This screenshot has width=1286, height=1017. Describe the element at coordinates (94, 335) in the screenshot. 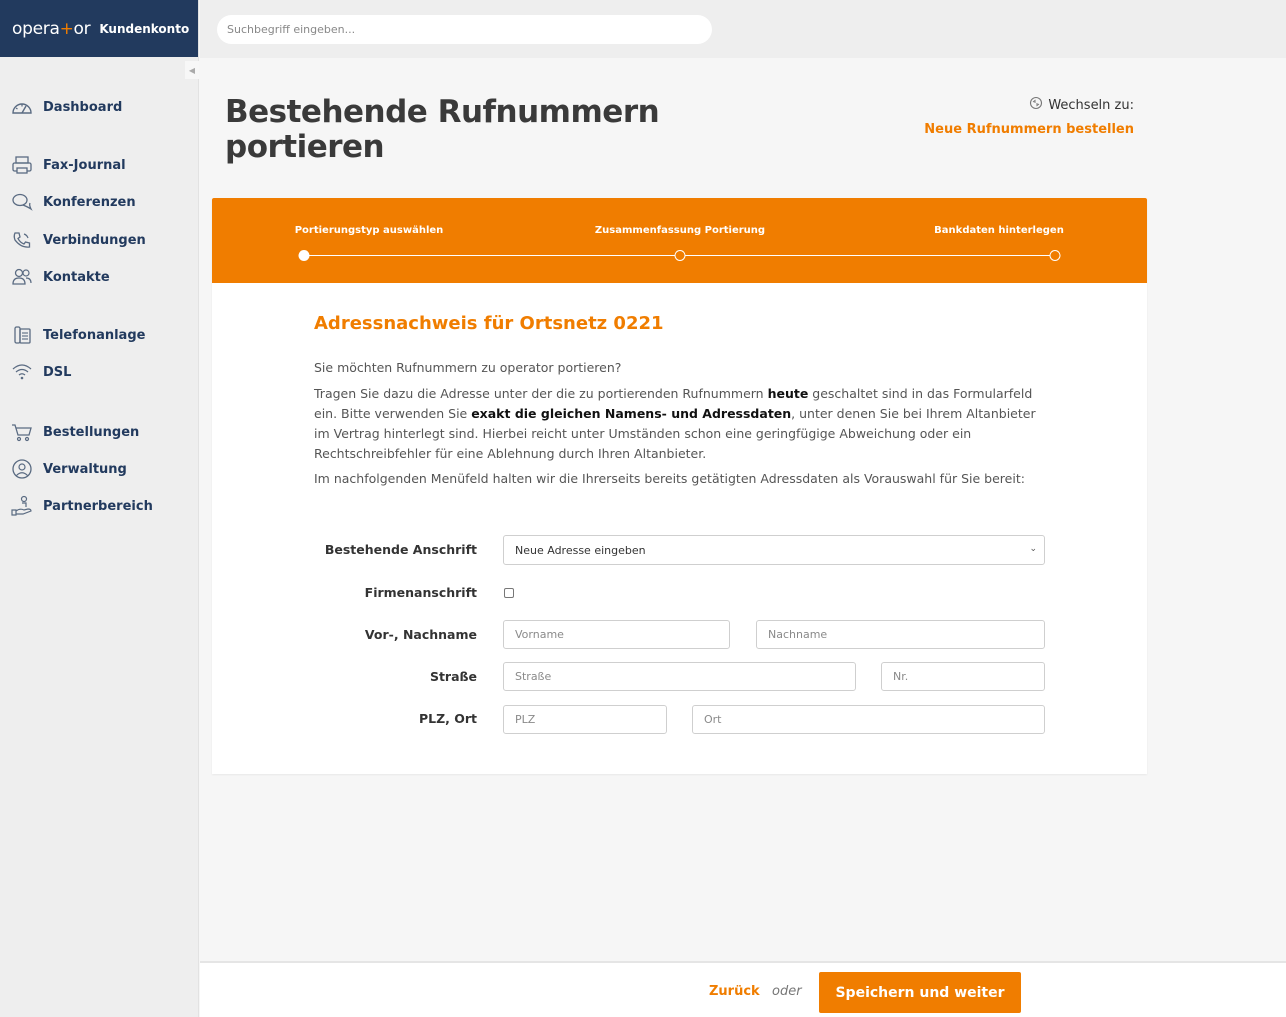

I see `sidebar-item-label: Telefonanlage` at that location.